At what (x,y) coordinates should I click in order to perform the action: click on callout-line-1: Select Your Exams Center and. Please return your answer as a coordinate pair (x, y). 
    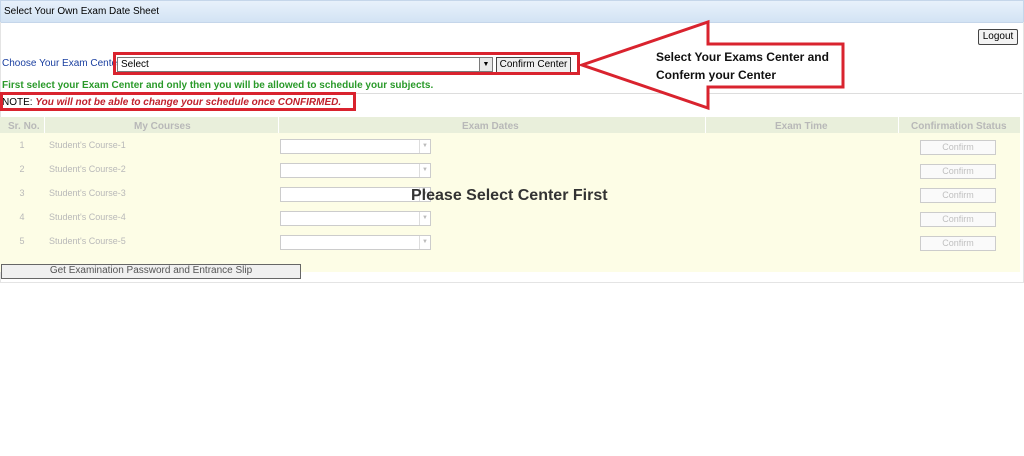
    Looking at the image, I should click on (742, 57).